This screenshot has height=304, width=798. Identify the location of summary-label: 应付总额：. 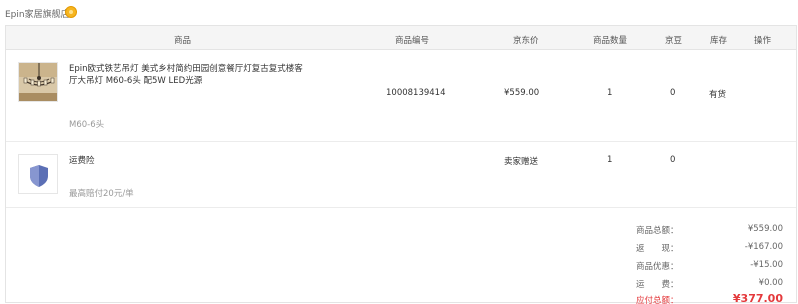
(657, 300).